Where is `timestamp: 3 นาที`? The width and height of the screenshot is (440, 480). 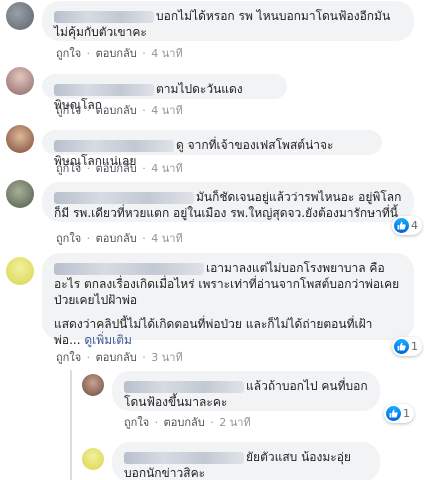 timestamp: 3 นาที is located at coordinates (166, 357).